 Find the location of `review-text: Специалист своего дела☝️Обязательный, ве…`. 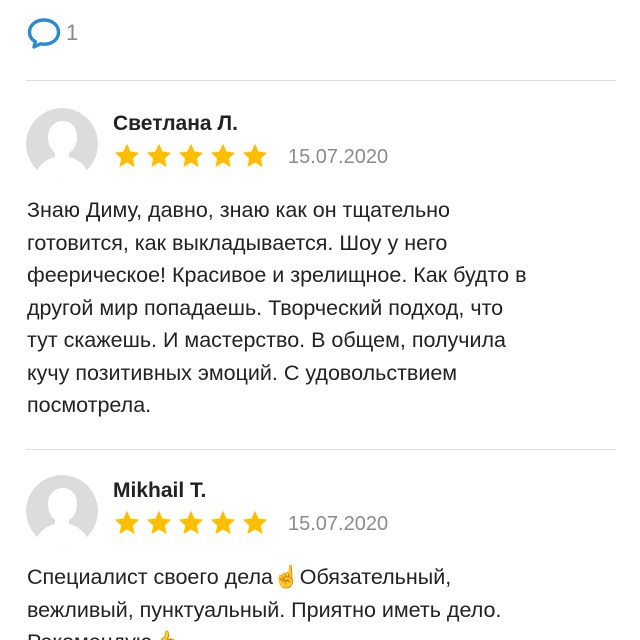

review-text: Специалист своего дела☝️Обязательный, ве… is located at coordinates (264, 602).